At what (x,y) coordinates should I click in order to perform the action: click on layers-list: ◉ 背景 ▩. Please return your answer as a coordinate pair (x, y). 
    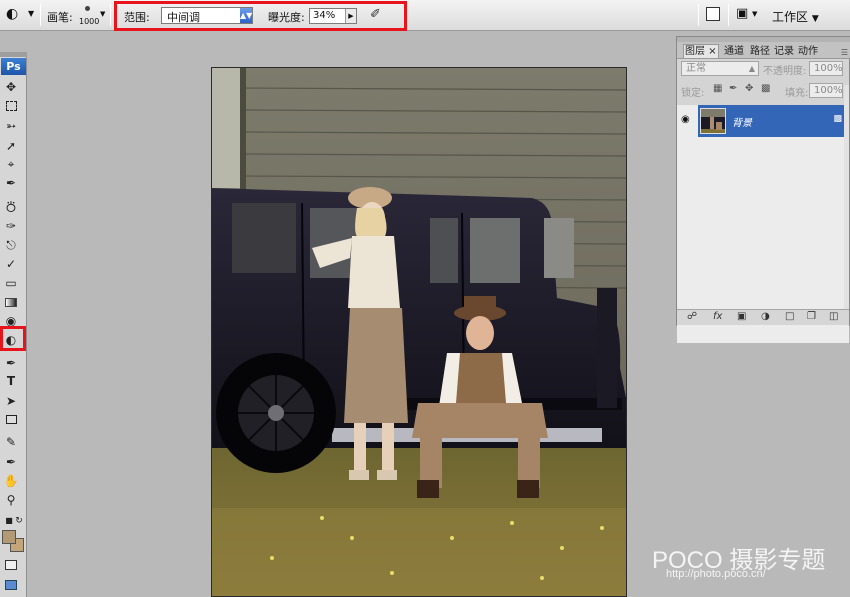
    Looking at the image, I should click on (763, 224).